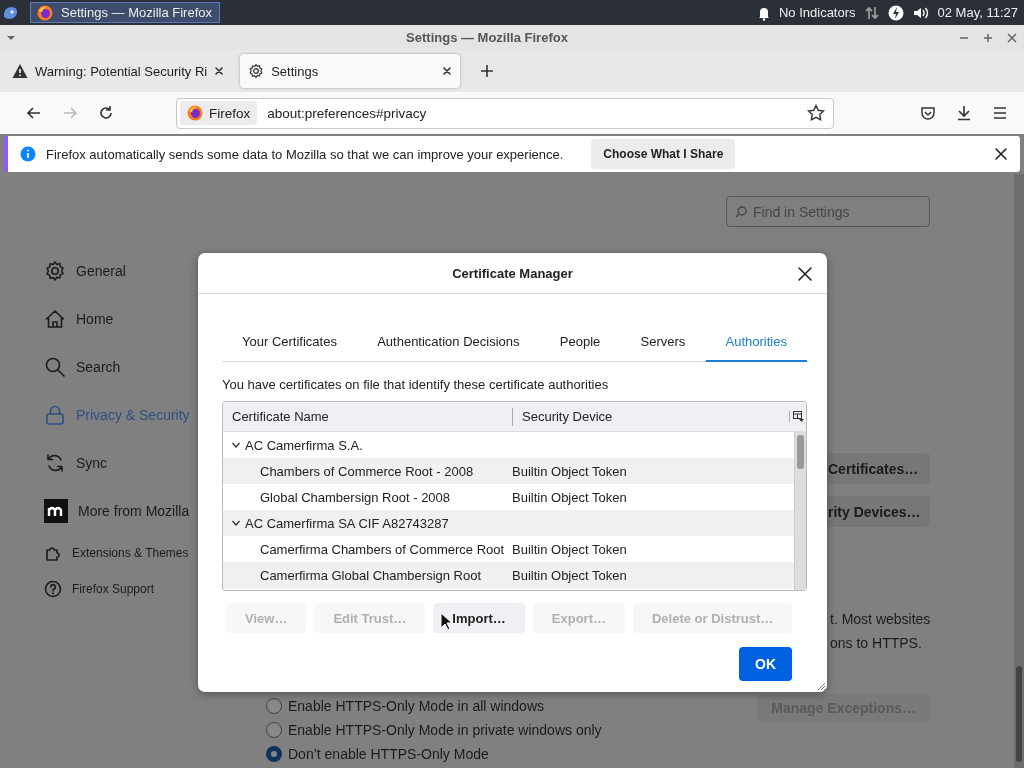 The width and height of the screenshot is (1024, 768). Describe the element at coordinates (651, 416) in the screenshot. I see `column-header: Security Device` at that location.